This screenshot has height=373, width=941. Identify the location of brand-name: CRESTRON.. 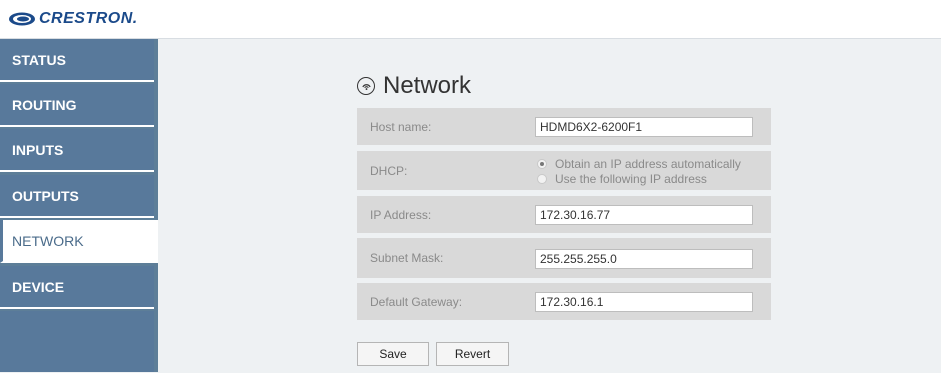
(88, 18).